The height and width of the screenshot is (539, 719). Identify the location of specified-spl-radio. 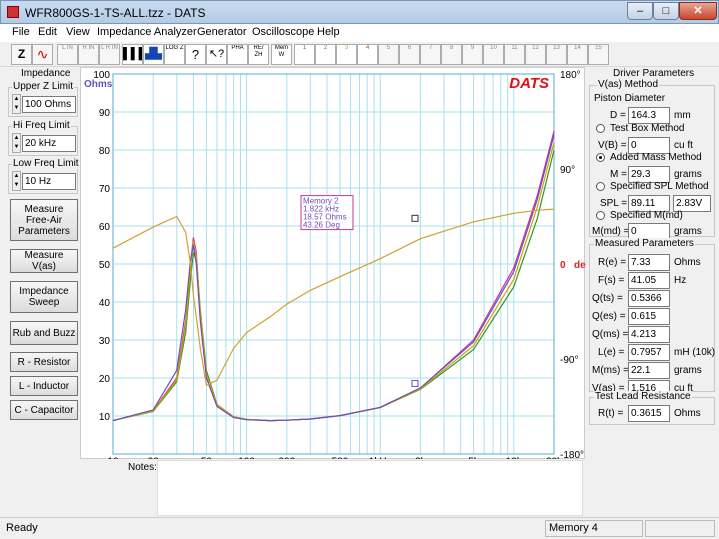
(600, 186).